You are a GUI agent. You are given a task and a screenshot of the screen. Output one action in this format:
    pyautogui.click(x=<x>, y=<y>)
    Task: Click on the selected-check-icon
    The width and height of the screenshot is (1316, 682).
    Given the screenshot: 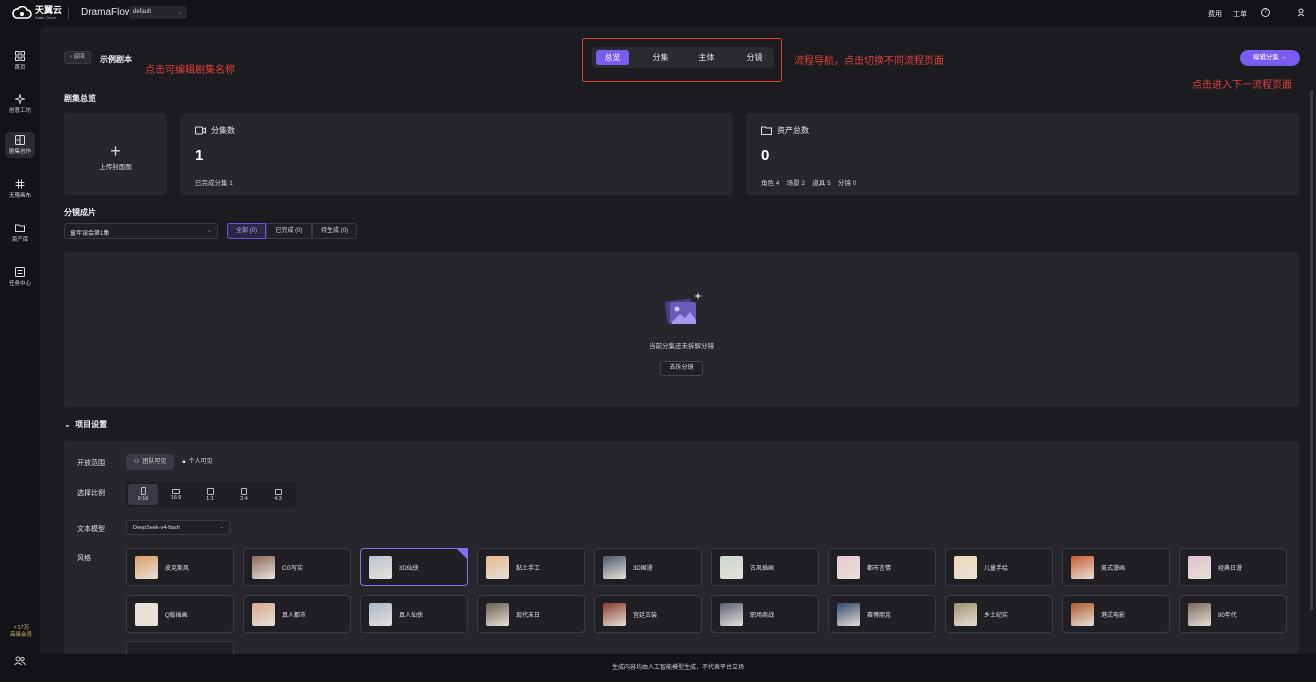 What is the action you would take?
    pyautogui.click(x=462, y=554)
    